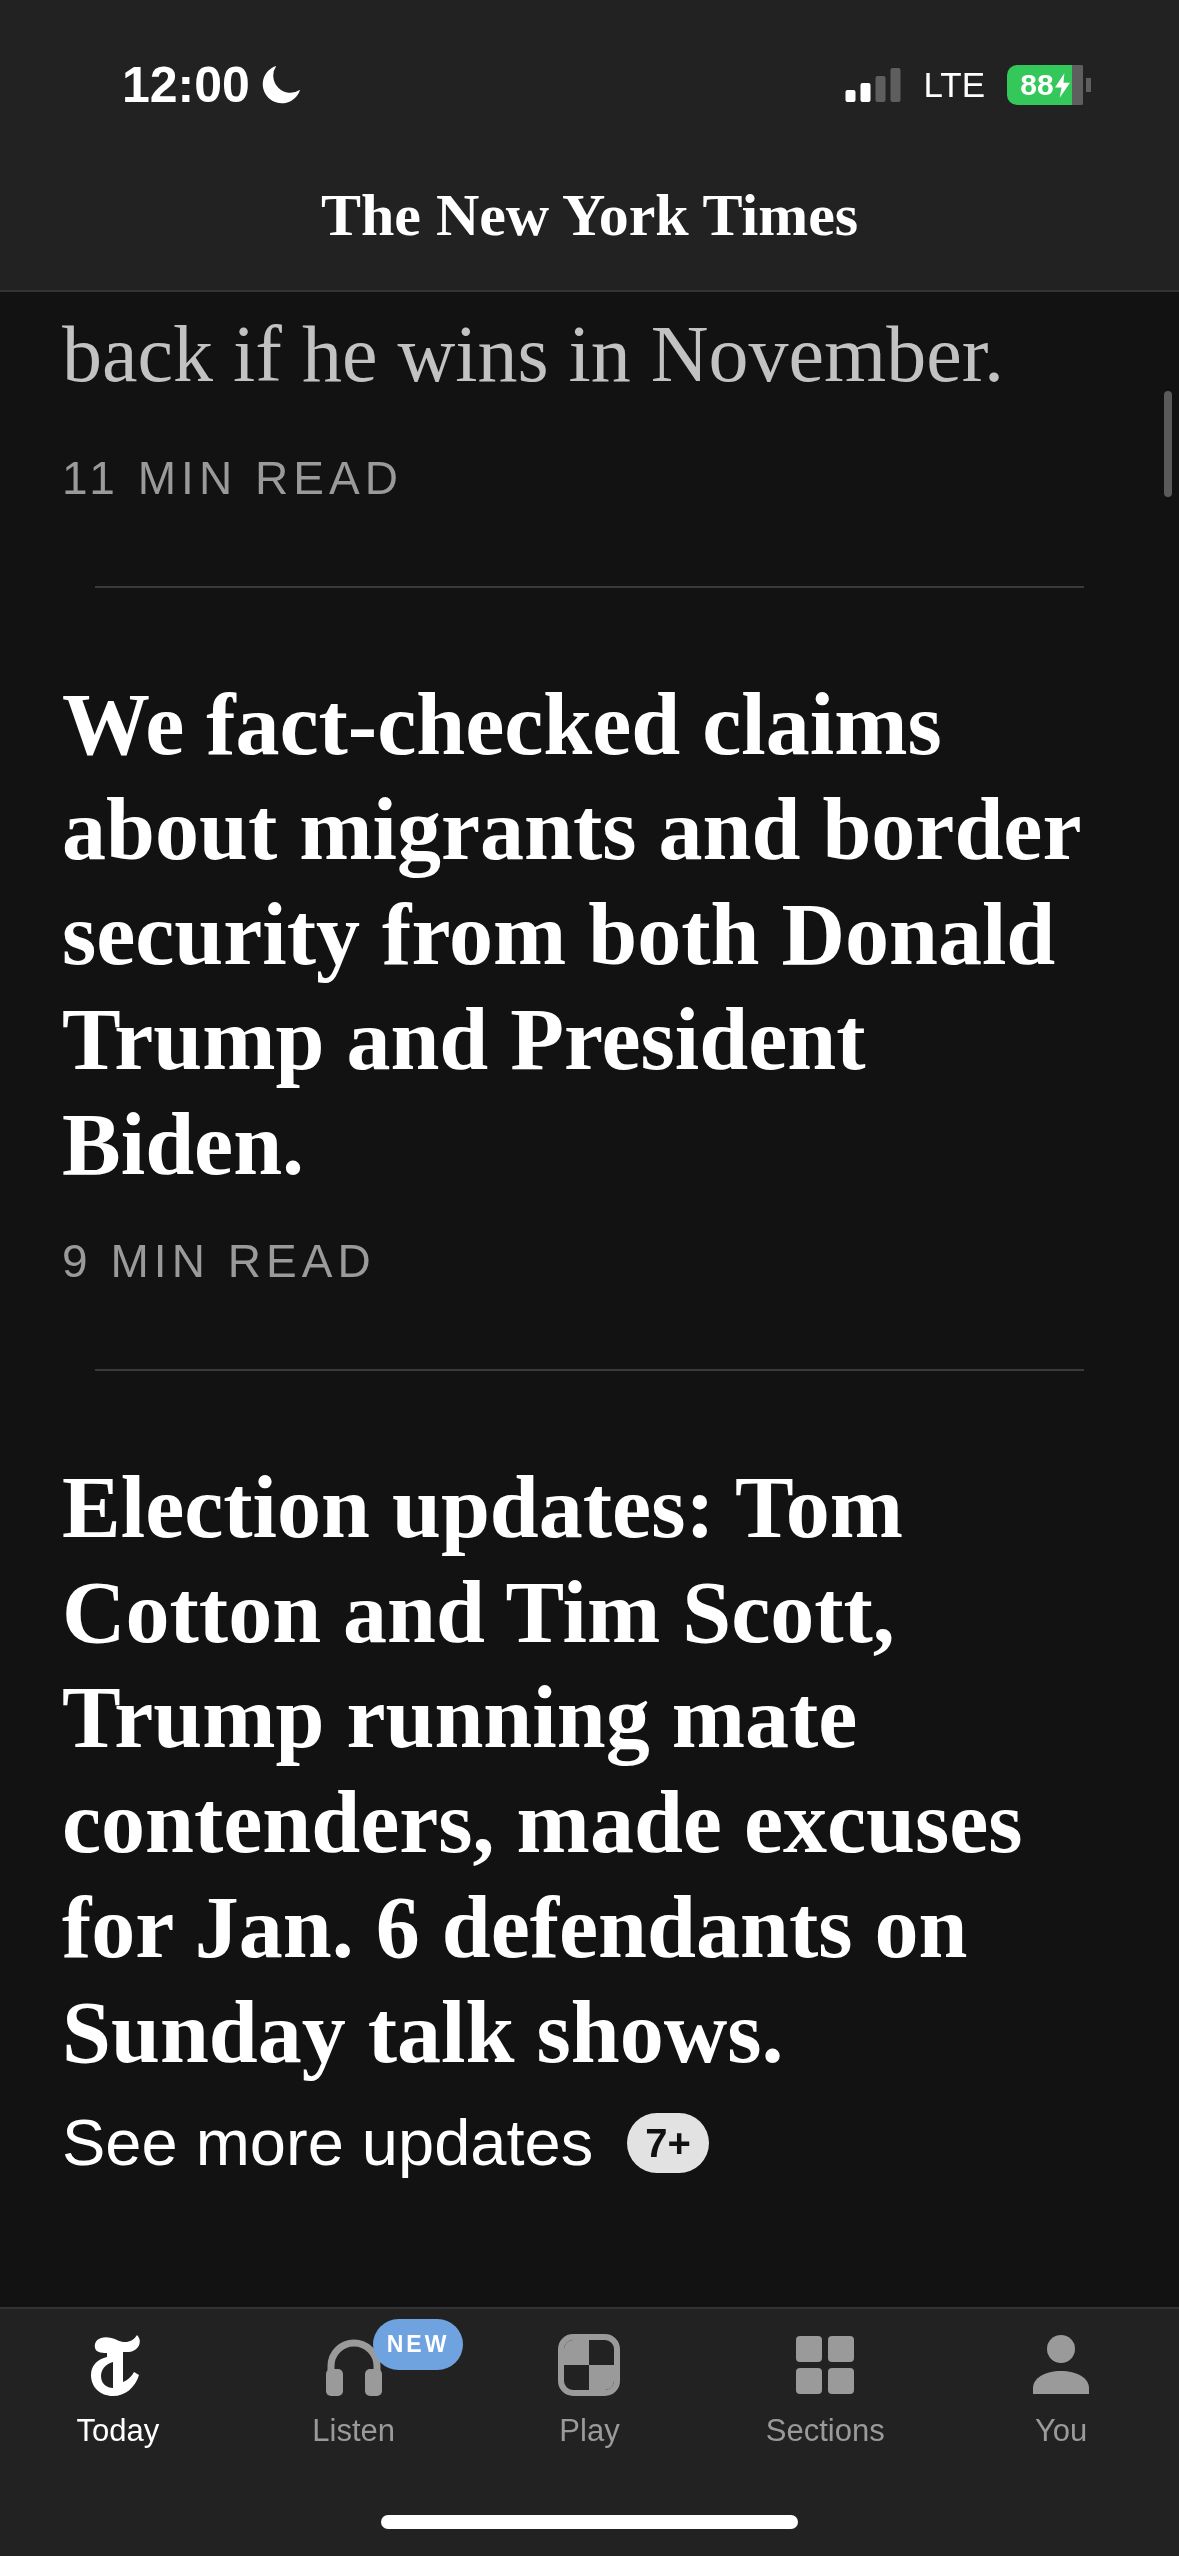 This screenshot has height=2556, width=1179. Describe the element at coordinates (219, 1261) in the screenshot. I see `read-time: 9 MIN READ` at that location.